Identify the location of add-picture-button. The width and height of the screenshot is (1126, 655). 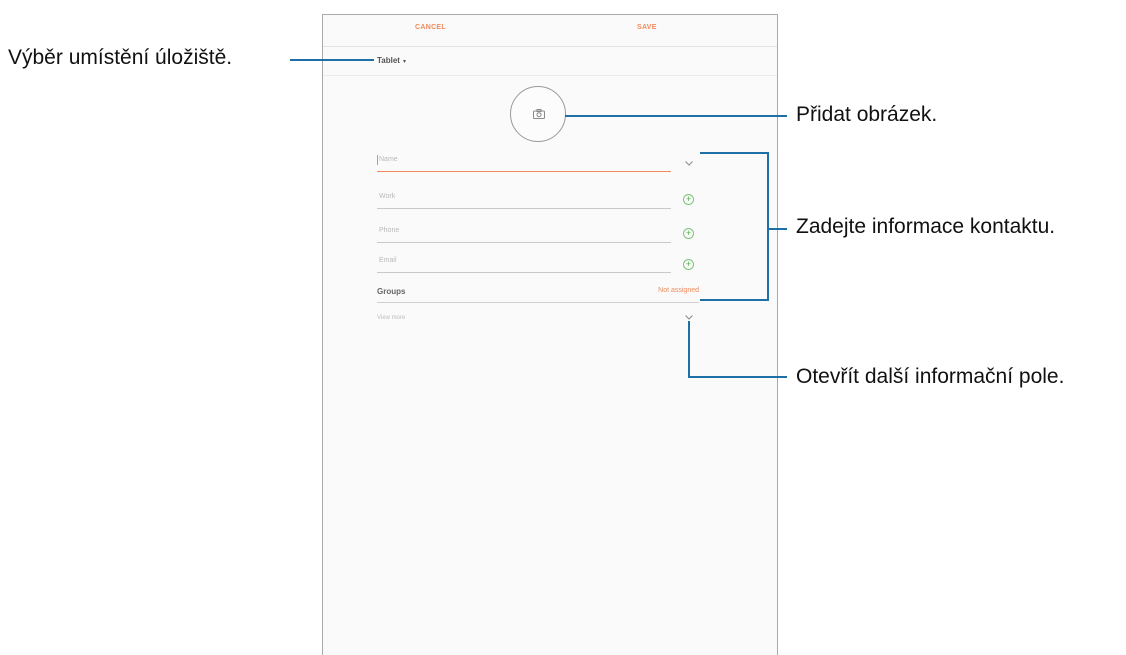
(538, 114).